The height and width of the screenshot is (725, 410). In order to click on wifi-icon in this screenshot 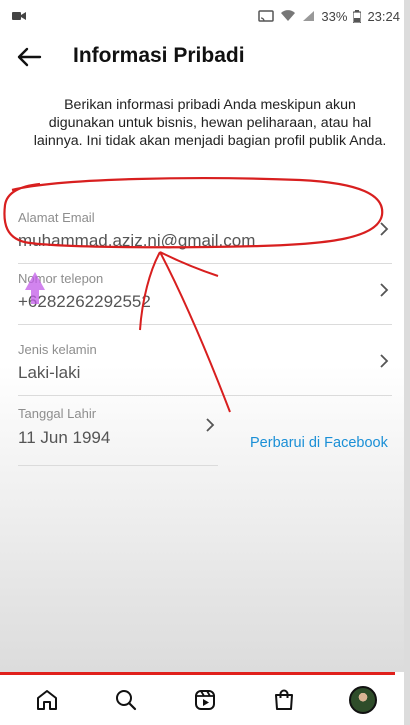, I will do `click(288, 15)`.